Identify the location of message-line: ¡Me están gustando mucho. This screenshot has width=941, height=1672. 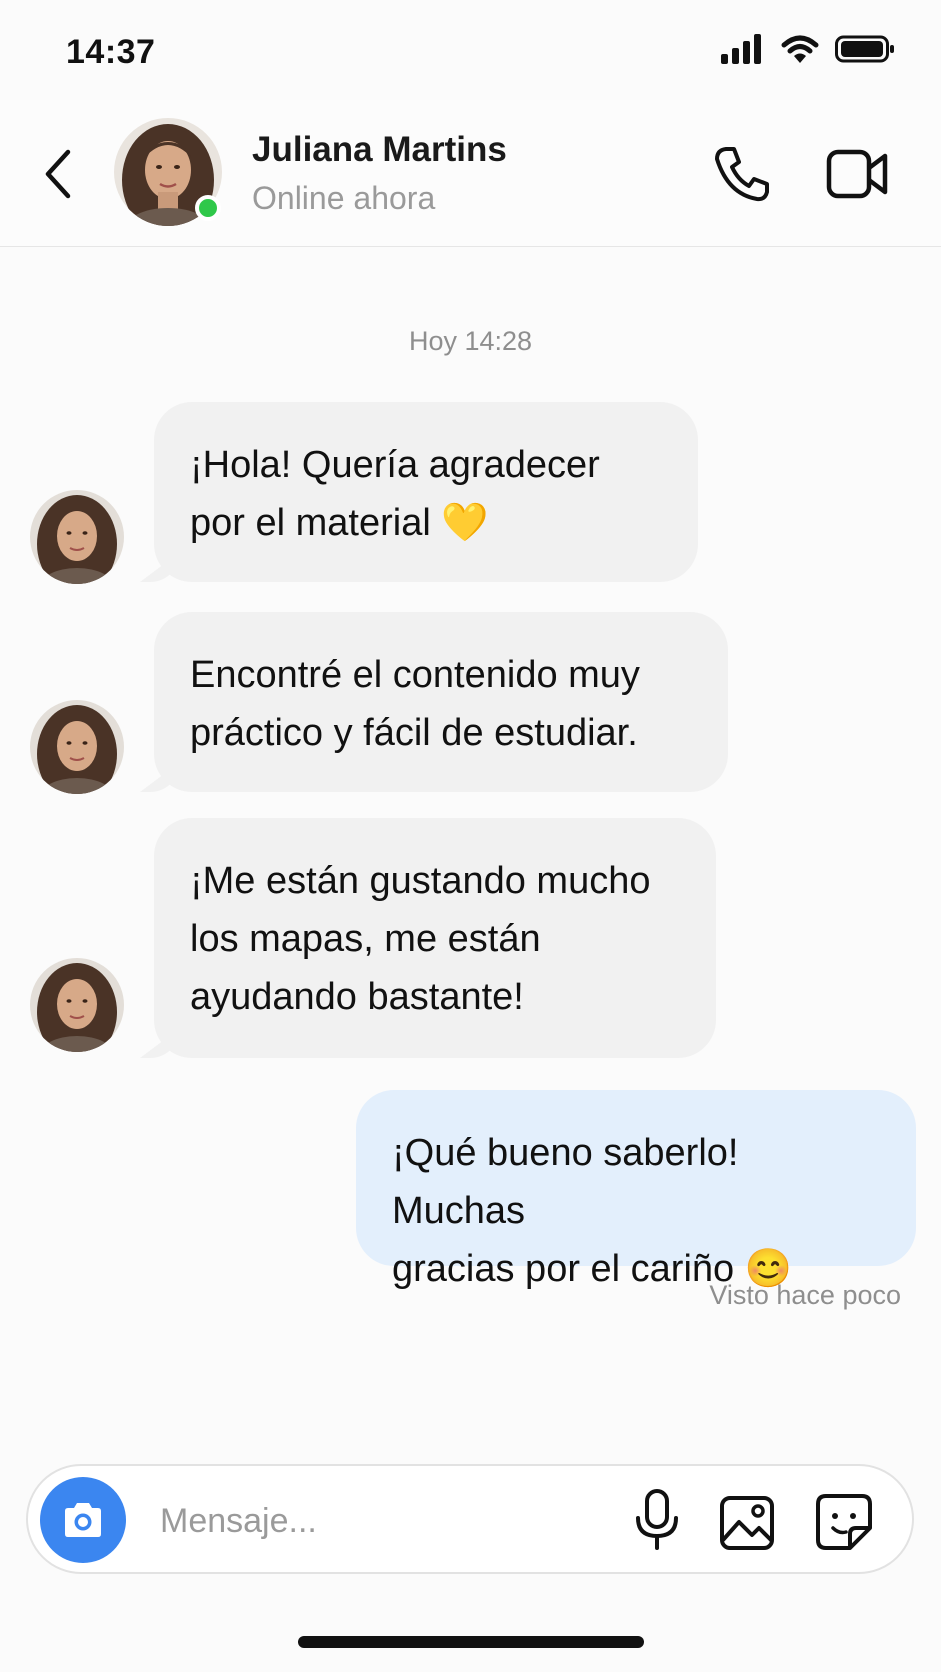
(420, 881).